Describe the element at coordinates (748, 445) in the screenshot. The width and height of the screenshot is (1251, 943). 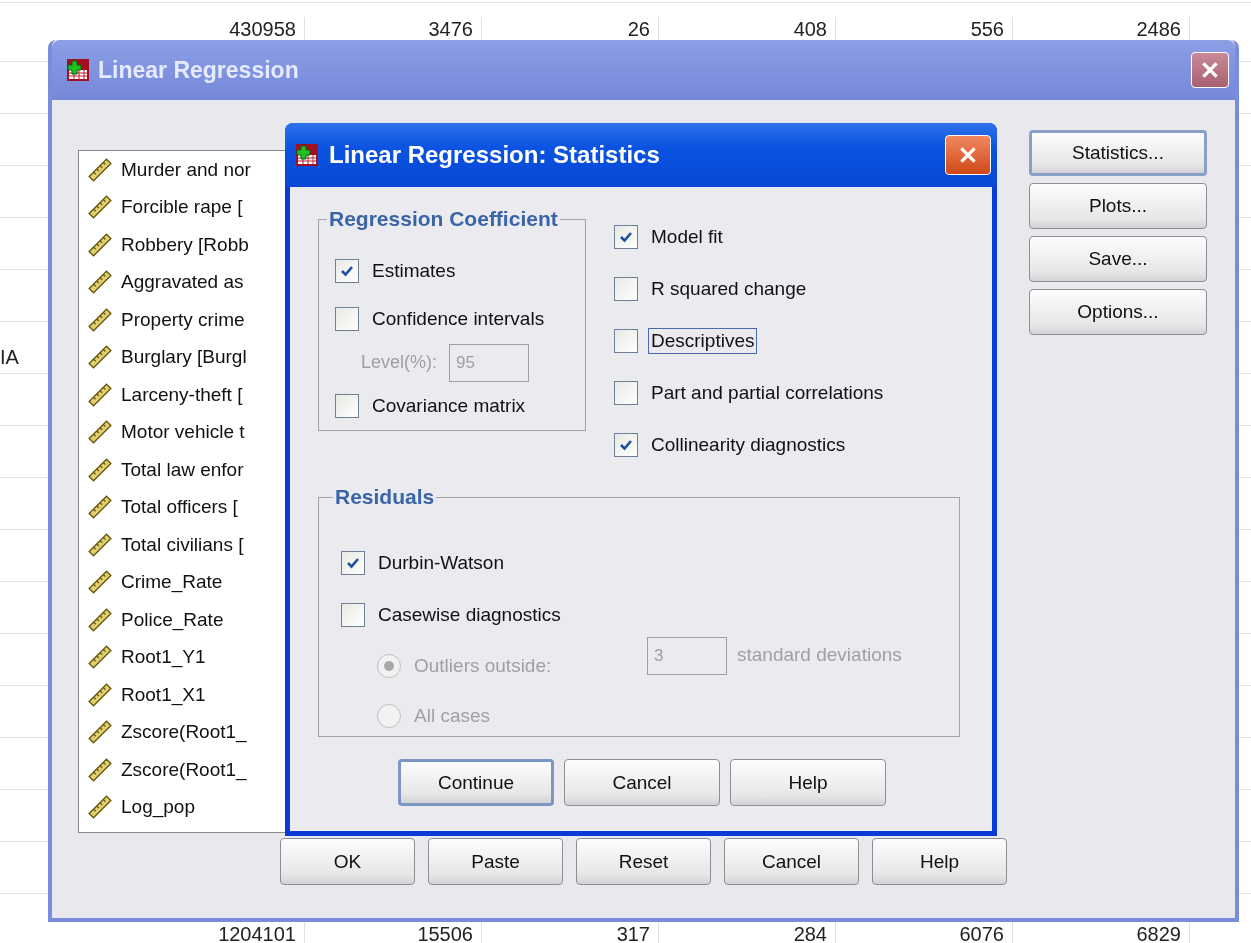
I see `checkbox-label: Collinearity diagnostics` at that location.